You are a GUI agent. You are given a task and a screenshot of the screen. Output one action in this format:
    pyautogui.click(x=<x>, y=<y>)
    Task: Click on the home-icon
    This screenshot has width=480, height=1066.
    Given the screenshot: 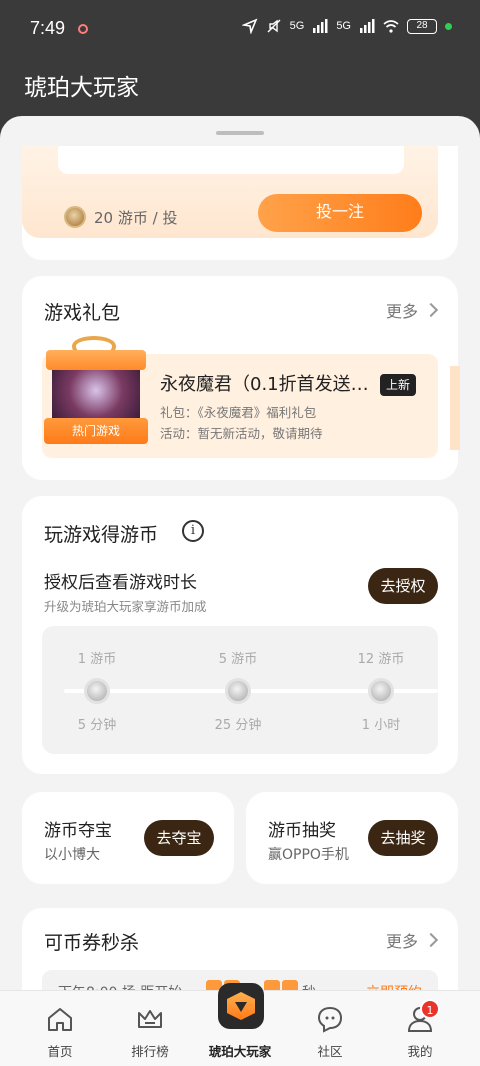 What is the action you would take?
    pyautogui.click(x=60, y=1019)
    